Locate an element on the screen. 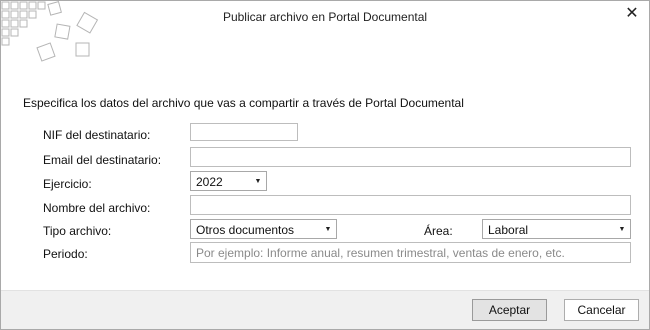  dialog-title: Publicar archivo en Portal Documental is located at coordinates (325, 17).